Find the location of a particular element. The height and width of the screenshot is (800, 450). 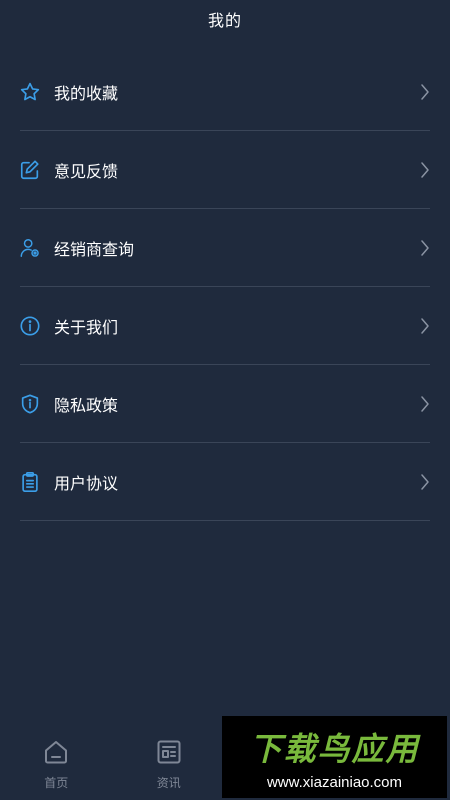

page-title: 我的 is located at coordinates (224, 20).